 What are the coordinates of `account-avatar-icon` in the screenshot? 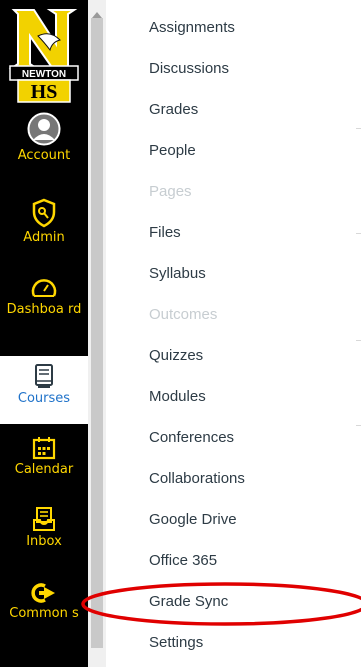 It's located at (44, 129).